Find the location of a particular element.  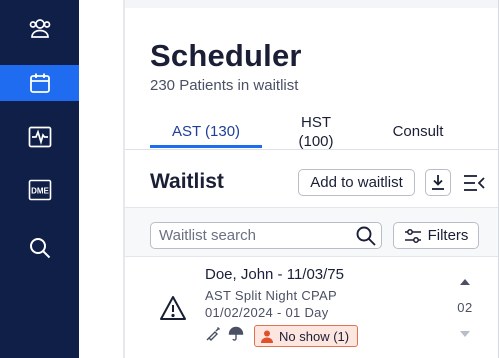

badge-label: No show (1) is located at coordinates (314, 336).